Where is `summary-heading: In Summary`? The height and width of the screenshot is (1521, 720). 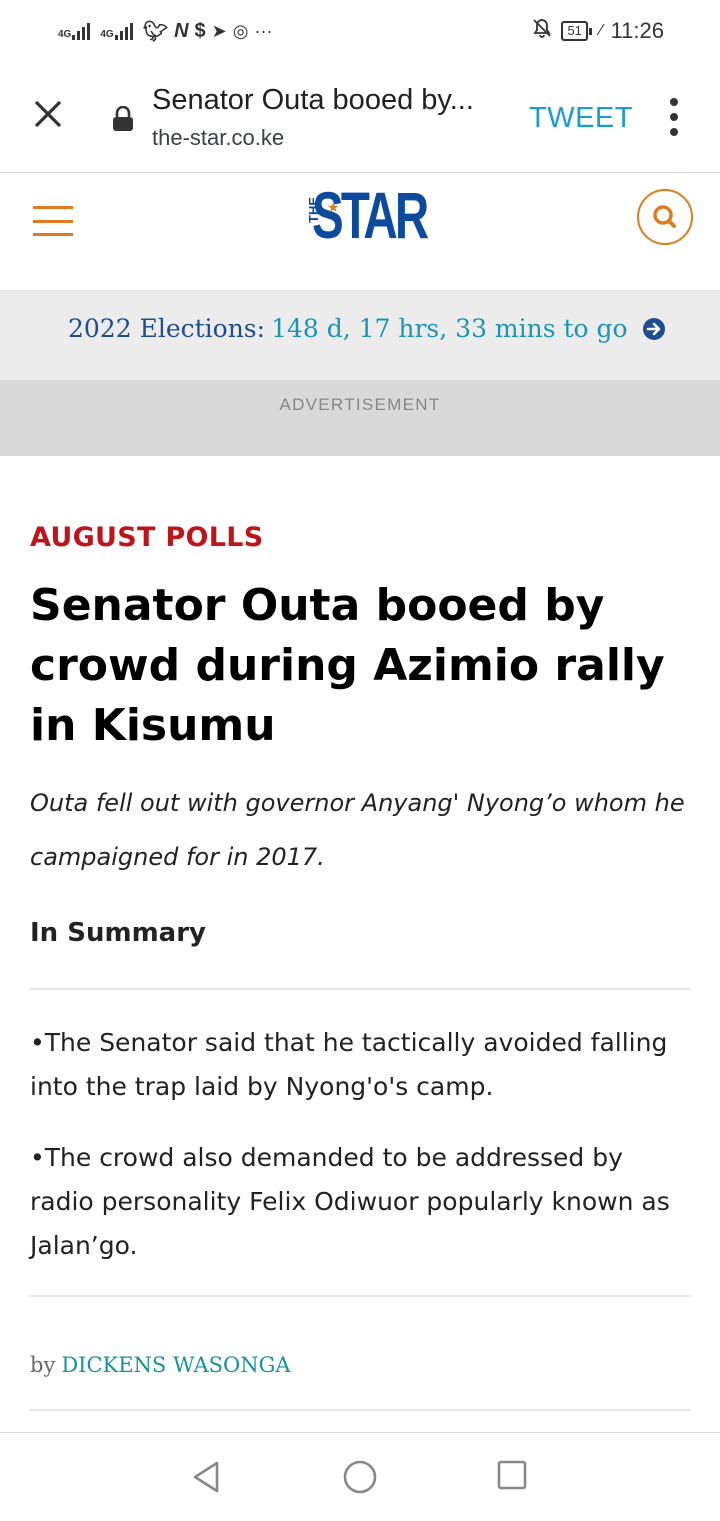
summary-heading: In Summary is located at coordinates (118, 933).